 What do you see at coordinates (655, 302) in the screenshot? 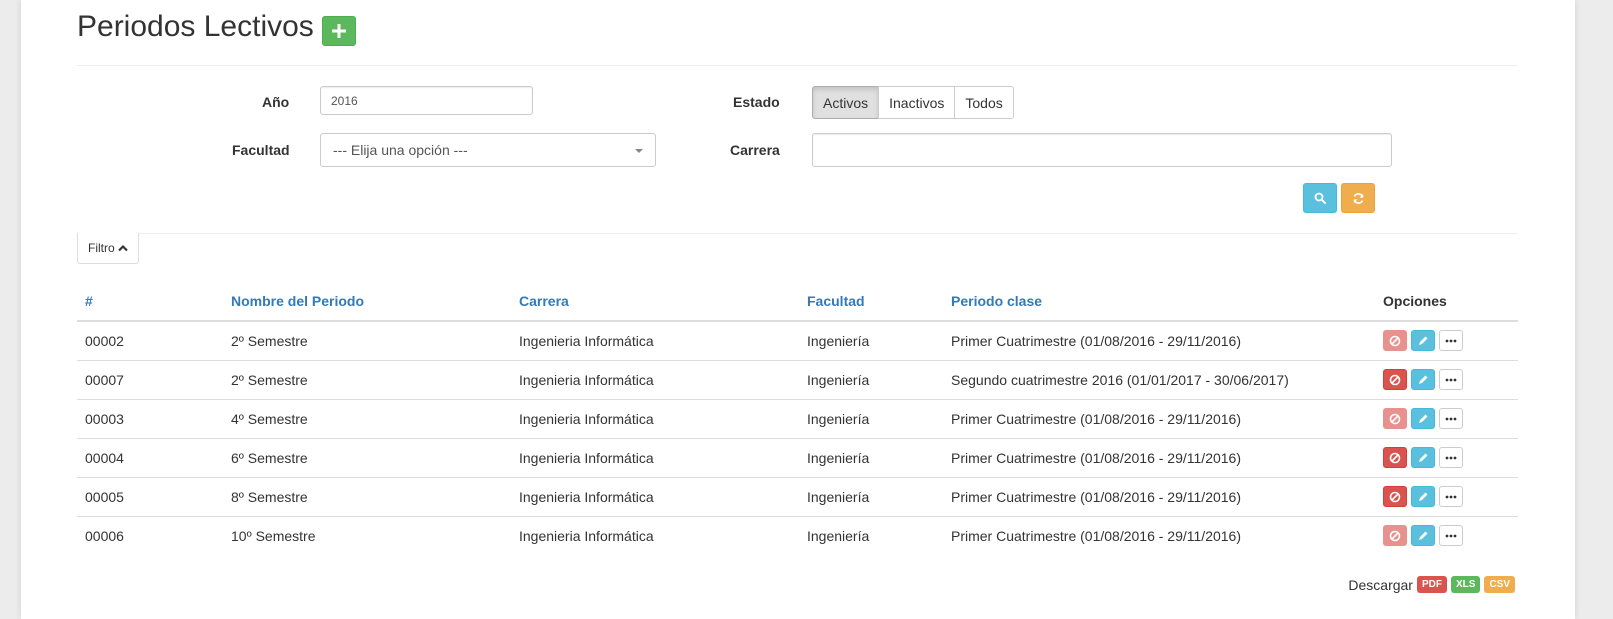
I see `column-header-career: Carrera` at bounding box center [655, 302].